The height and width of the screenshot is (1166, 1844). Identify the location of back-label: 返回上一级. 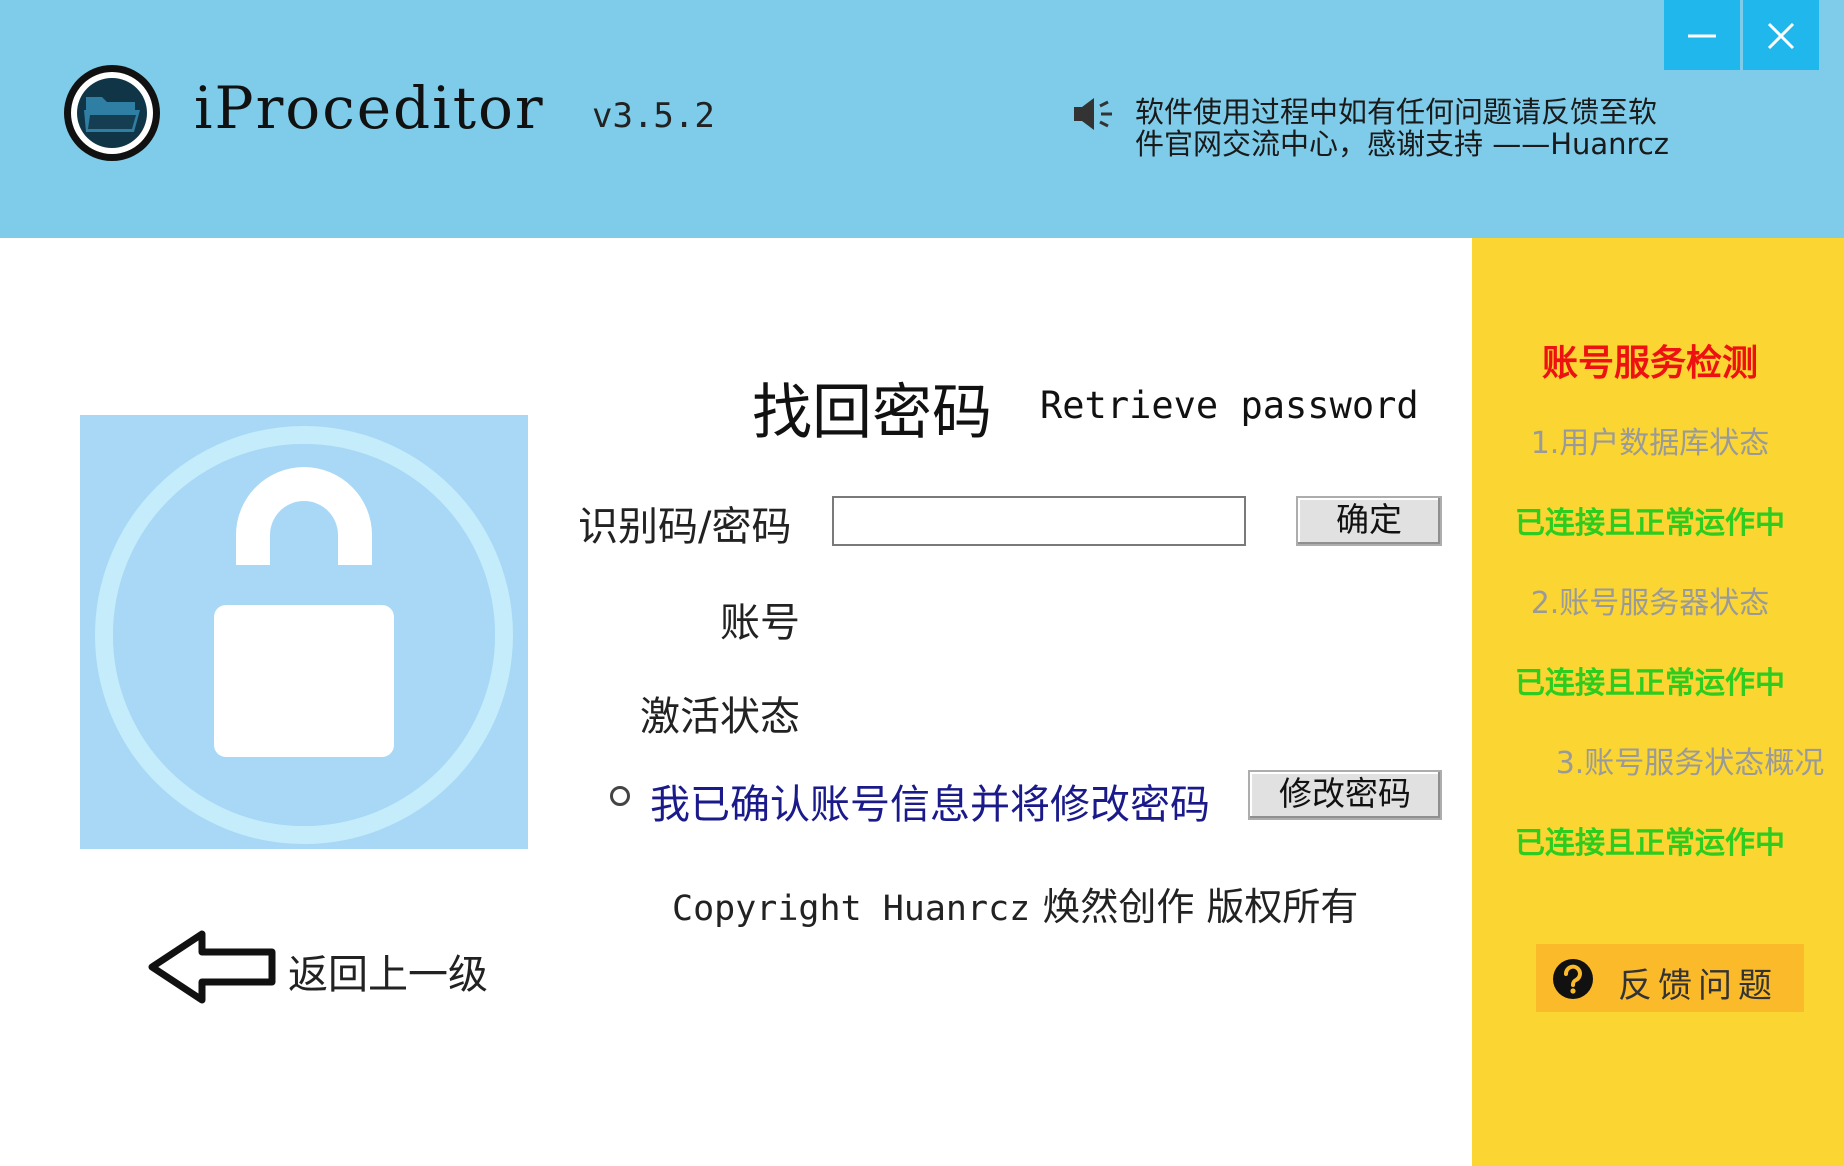
(388, 975).